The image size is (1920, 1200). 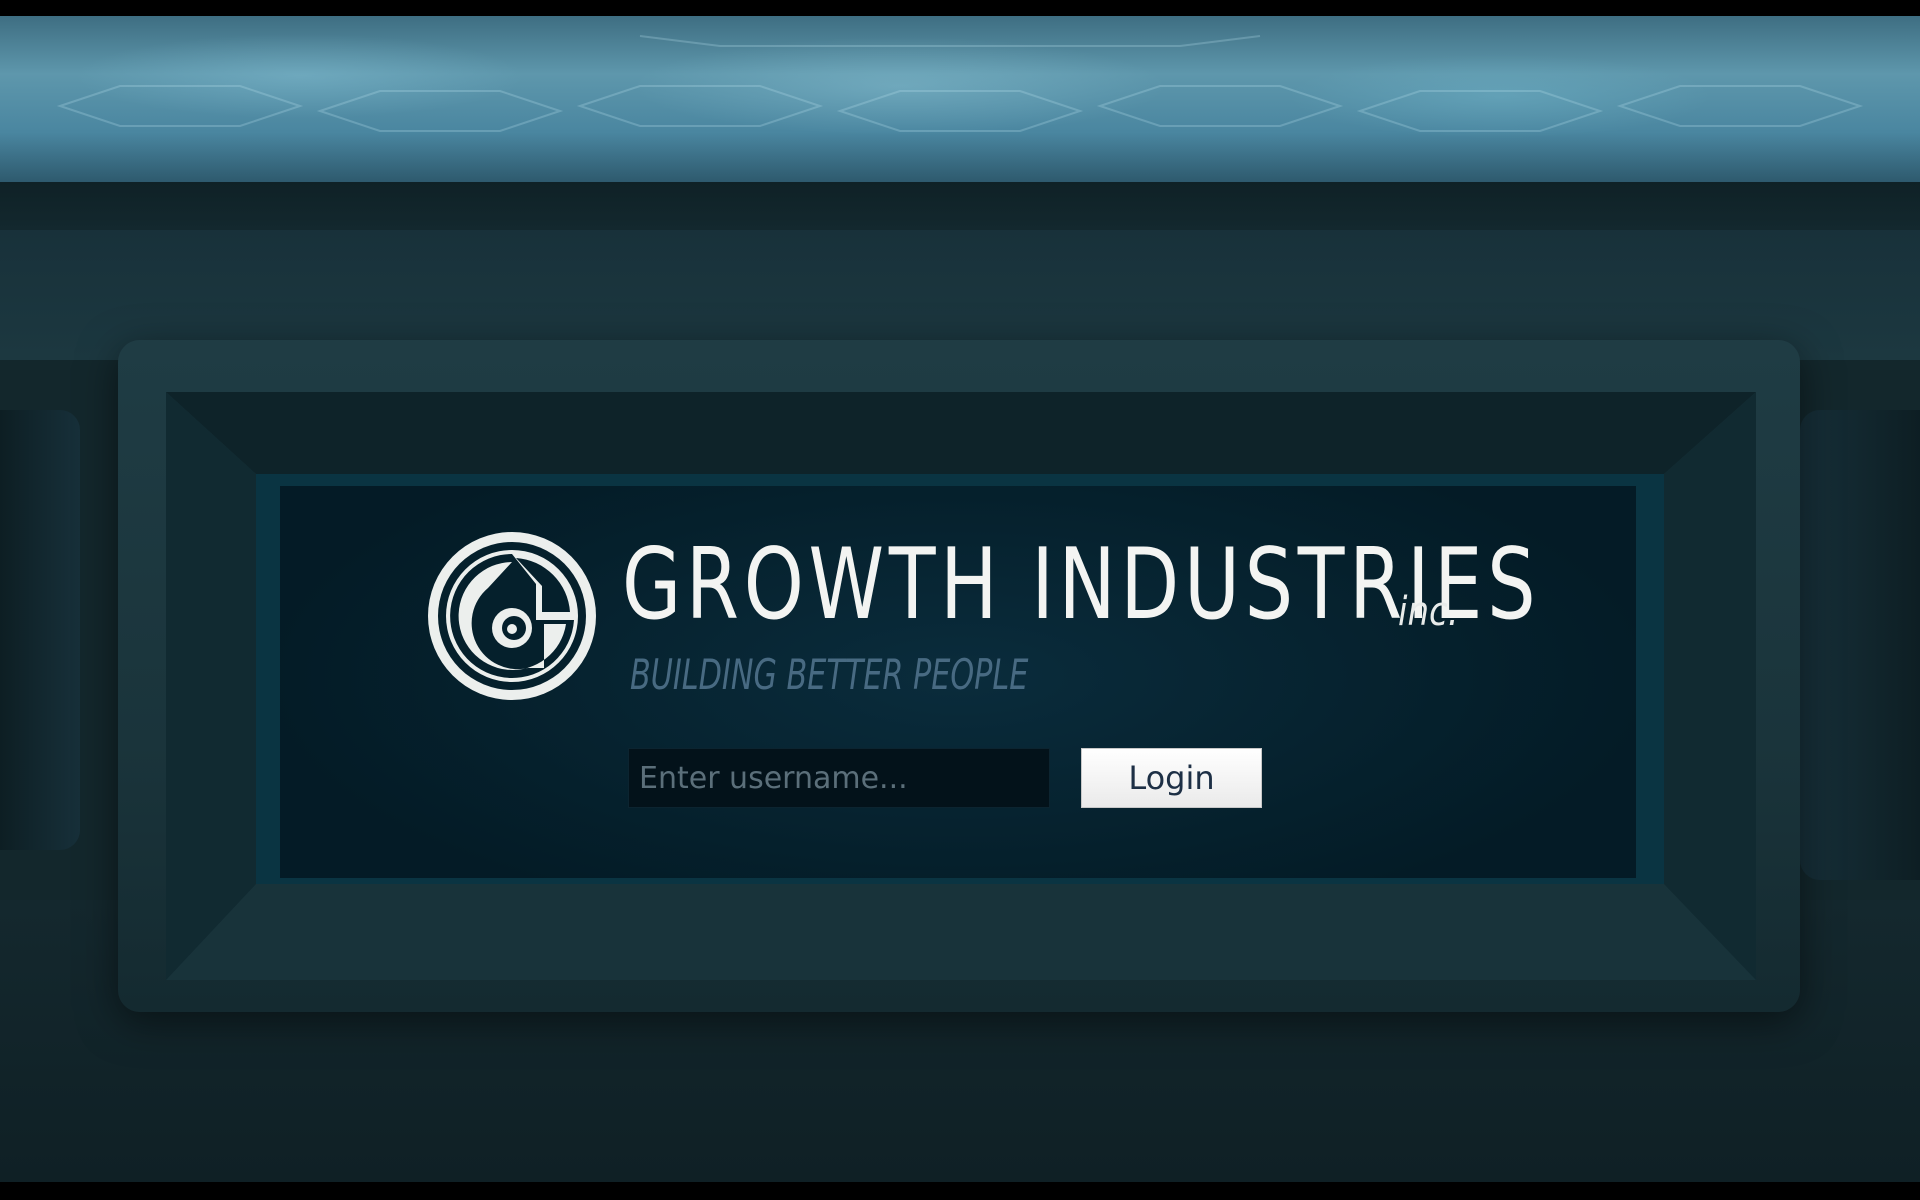 What do you see at coordinates (829, 674) in the screenshot?
I see `company-tagline: BUILDING BETTER PEOPLE` at bounding box center [829, 674].